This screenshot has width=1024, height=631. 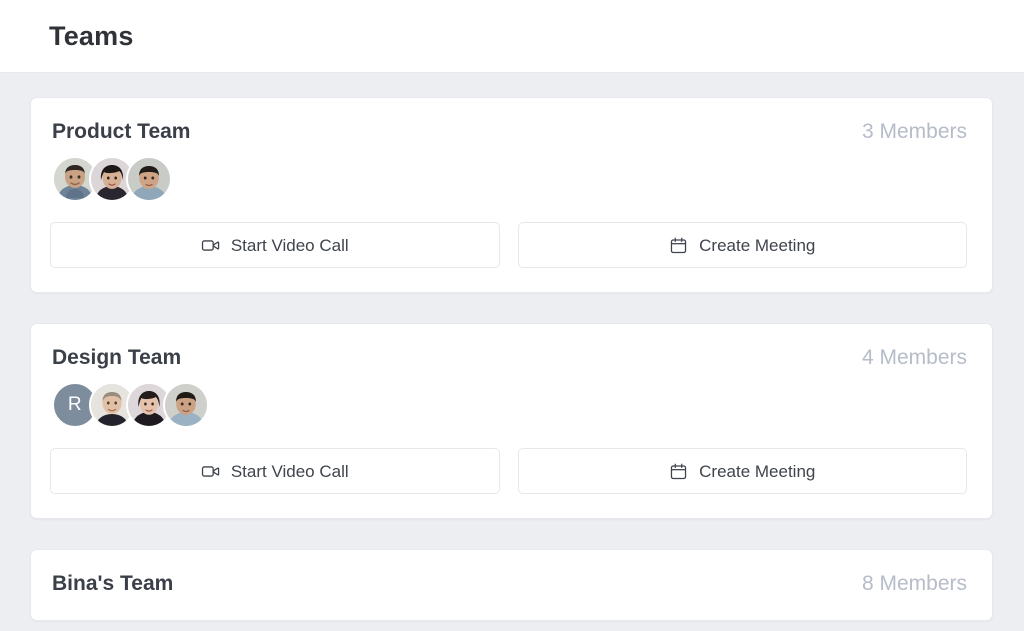 I want to click on team-name: Product Team, so click(x=121, y=131).